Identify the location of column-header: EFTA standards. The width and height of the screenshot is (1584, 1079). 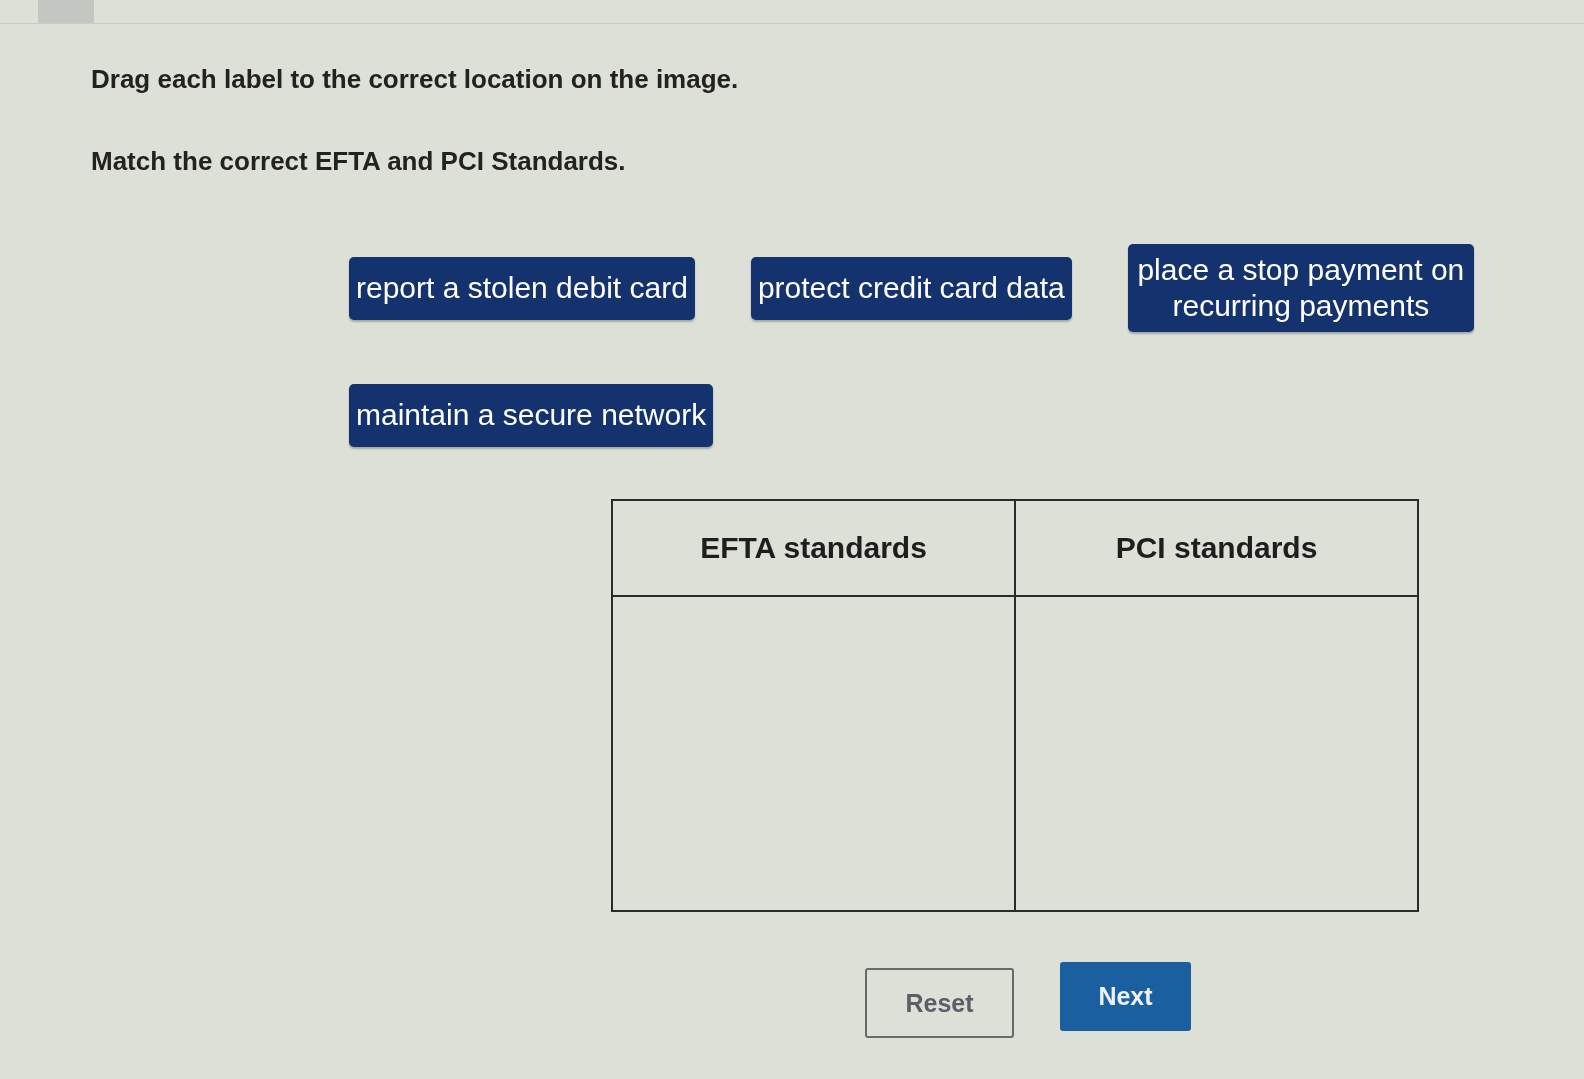
(814, 549).